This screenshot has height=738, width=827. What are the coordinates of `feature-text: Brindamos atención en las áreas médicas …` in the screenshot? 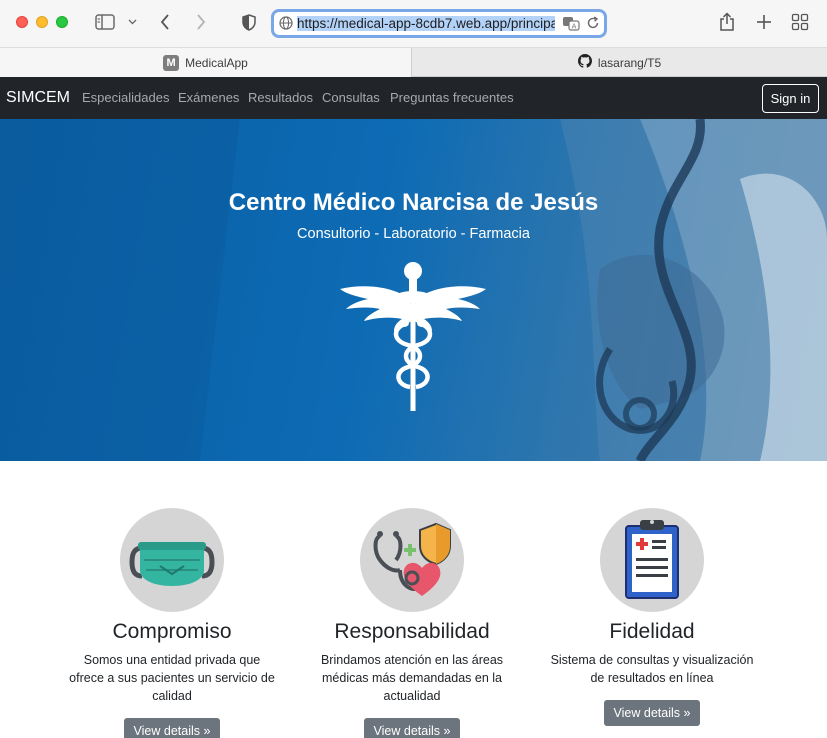 It's located at (412, 678).